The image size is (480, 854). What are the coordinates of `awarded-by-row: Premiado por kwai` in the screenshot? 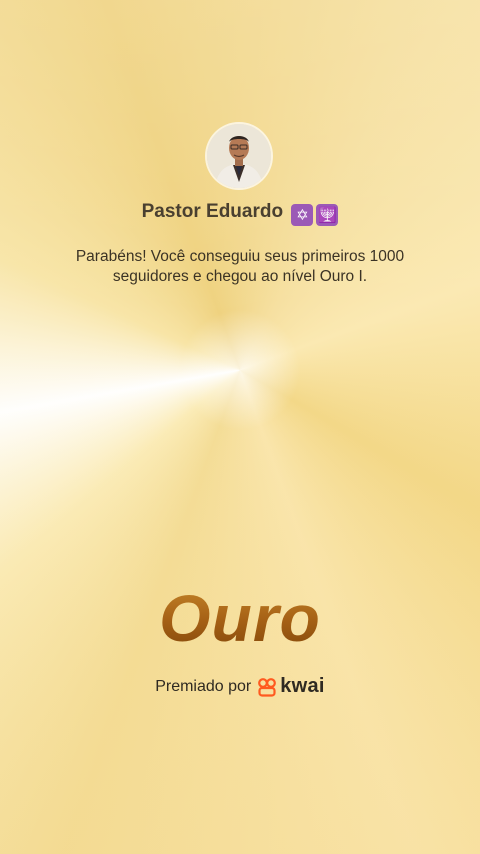 It's located at (240, 686).